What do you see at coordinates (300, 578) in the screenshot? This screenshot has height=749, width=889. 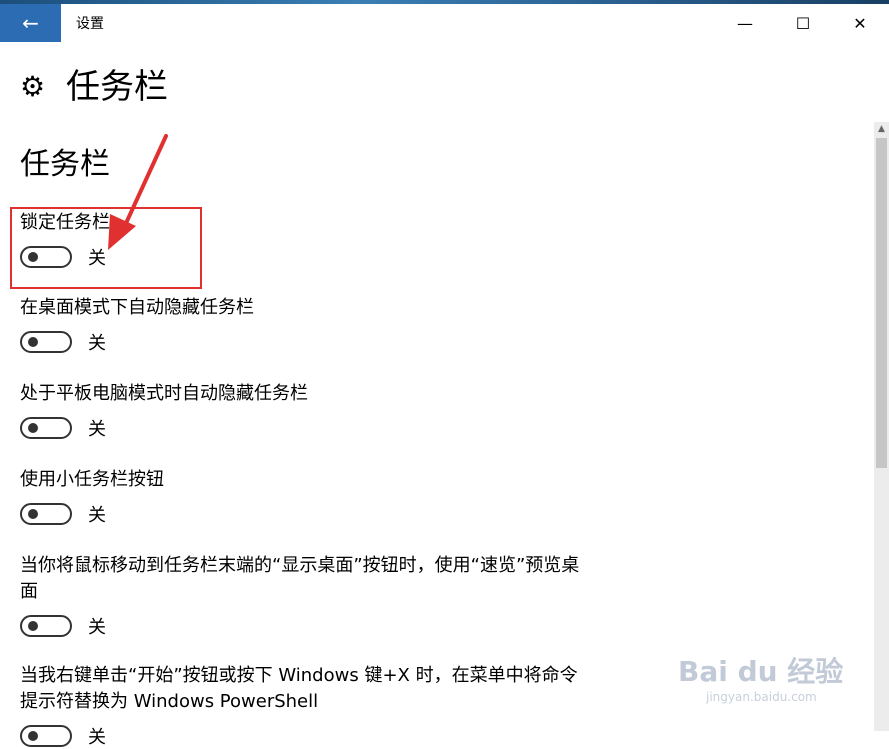 I see `setting-label: 当你将鼠标移动到任务栏末端的“显示桌面”按钮时，使用“速览”预览桌面` at bounding box center [300, 578].